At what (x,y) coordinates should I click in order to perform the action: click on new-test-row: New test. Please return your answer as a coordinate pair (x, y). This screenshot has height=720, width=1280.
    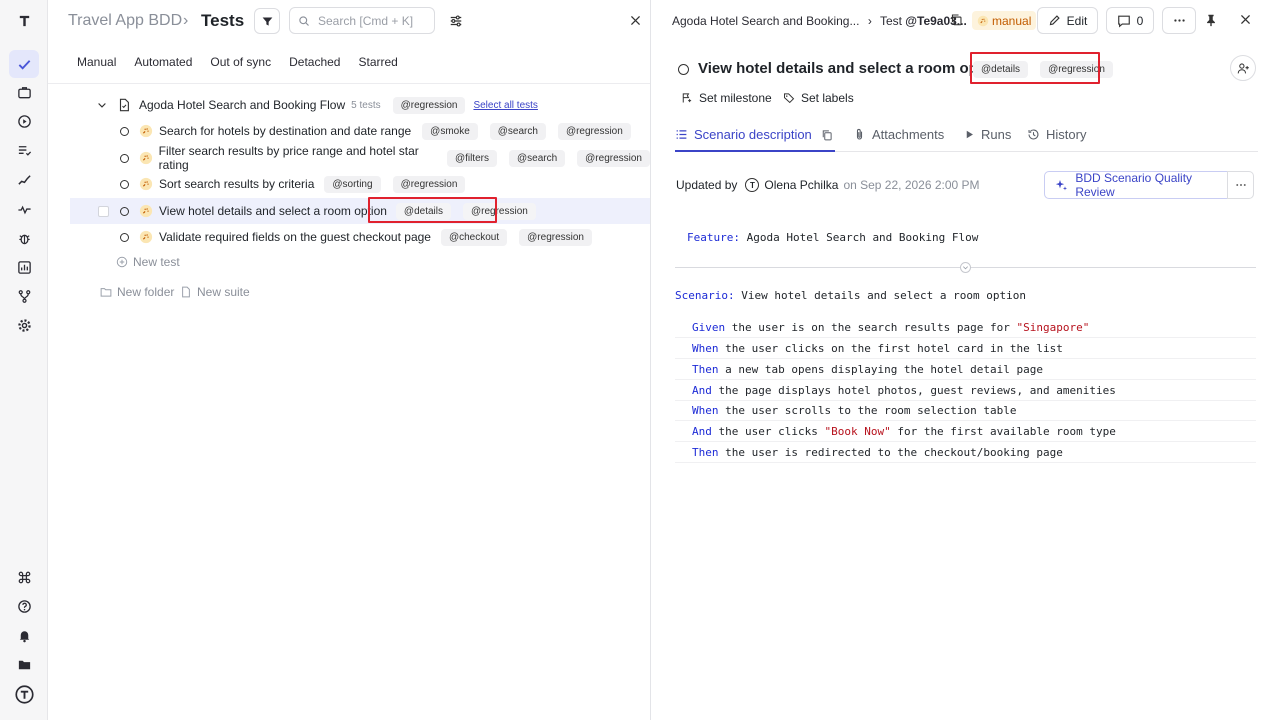
    Looking at the image, I should click on (360, 262).